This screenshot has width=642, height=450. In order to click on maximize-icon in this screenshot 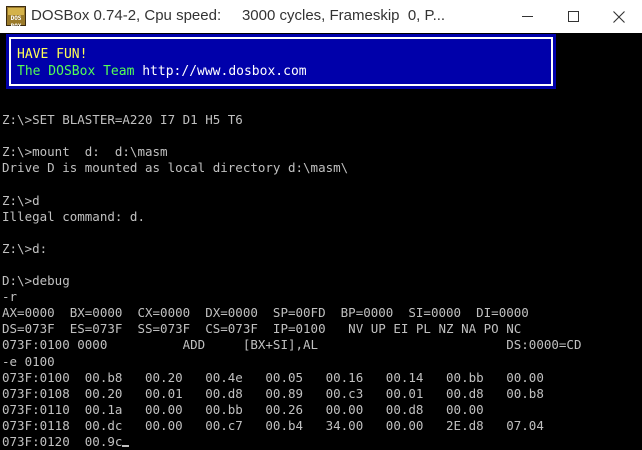, I will do `click(573, 16)`.